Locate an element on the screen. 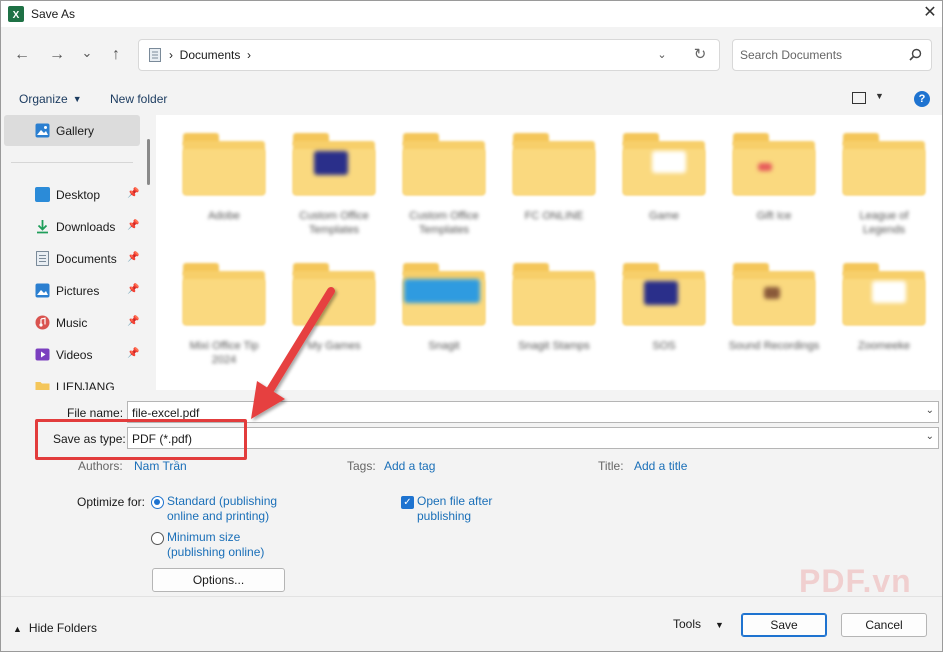 The image size is (943, 652). folder-item: My Games is located at coordinates (334, 319).